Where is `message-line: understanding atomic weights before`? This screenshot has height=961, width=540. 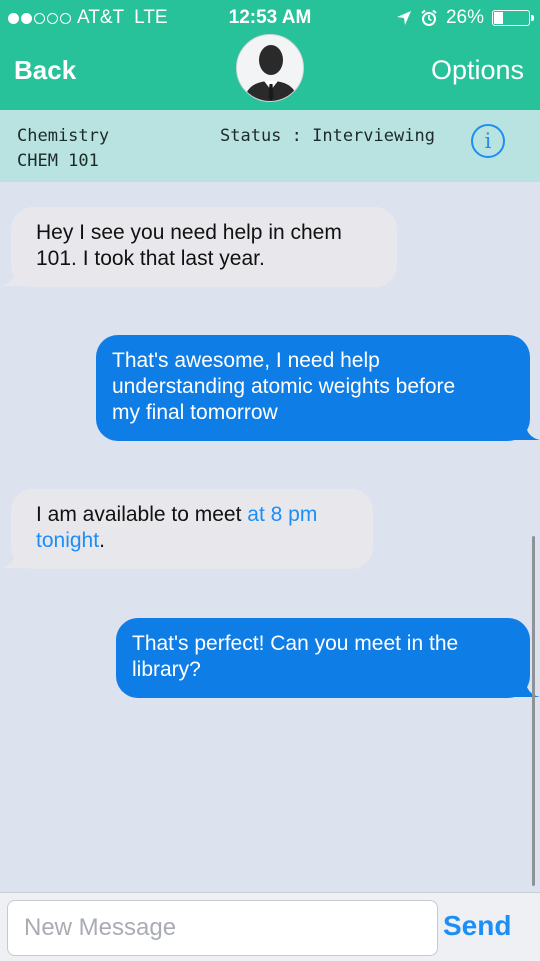 message-line: understanding atomic weights before is located at coordinates (284, 386).